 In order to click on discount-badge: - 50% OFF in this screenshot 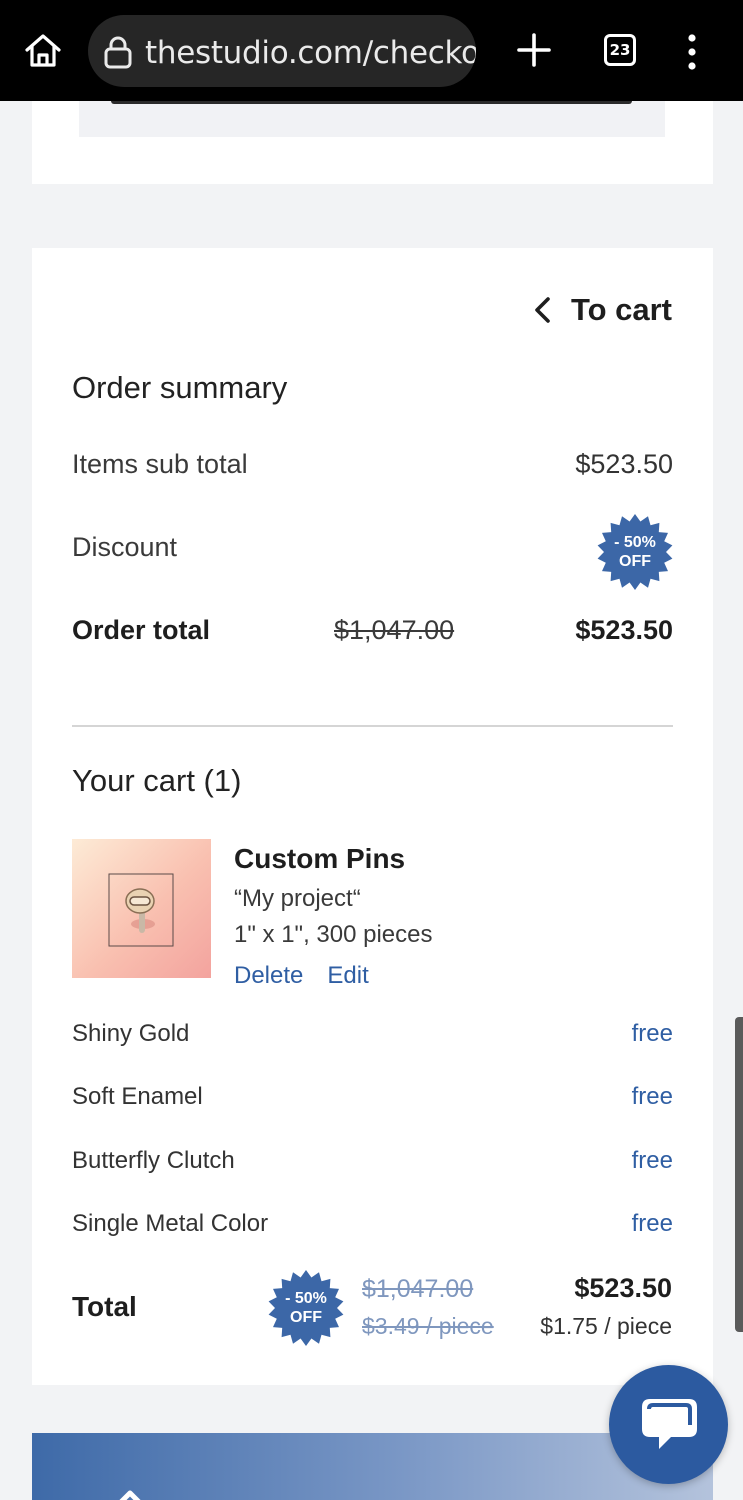, I will do `click(635, 552)`.